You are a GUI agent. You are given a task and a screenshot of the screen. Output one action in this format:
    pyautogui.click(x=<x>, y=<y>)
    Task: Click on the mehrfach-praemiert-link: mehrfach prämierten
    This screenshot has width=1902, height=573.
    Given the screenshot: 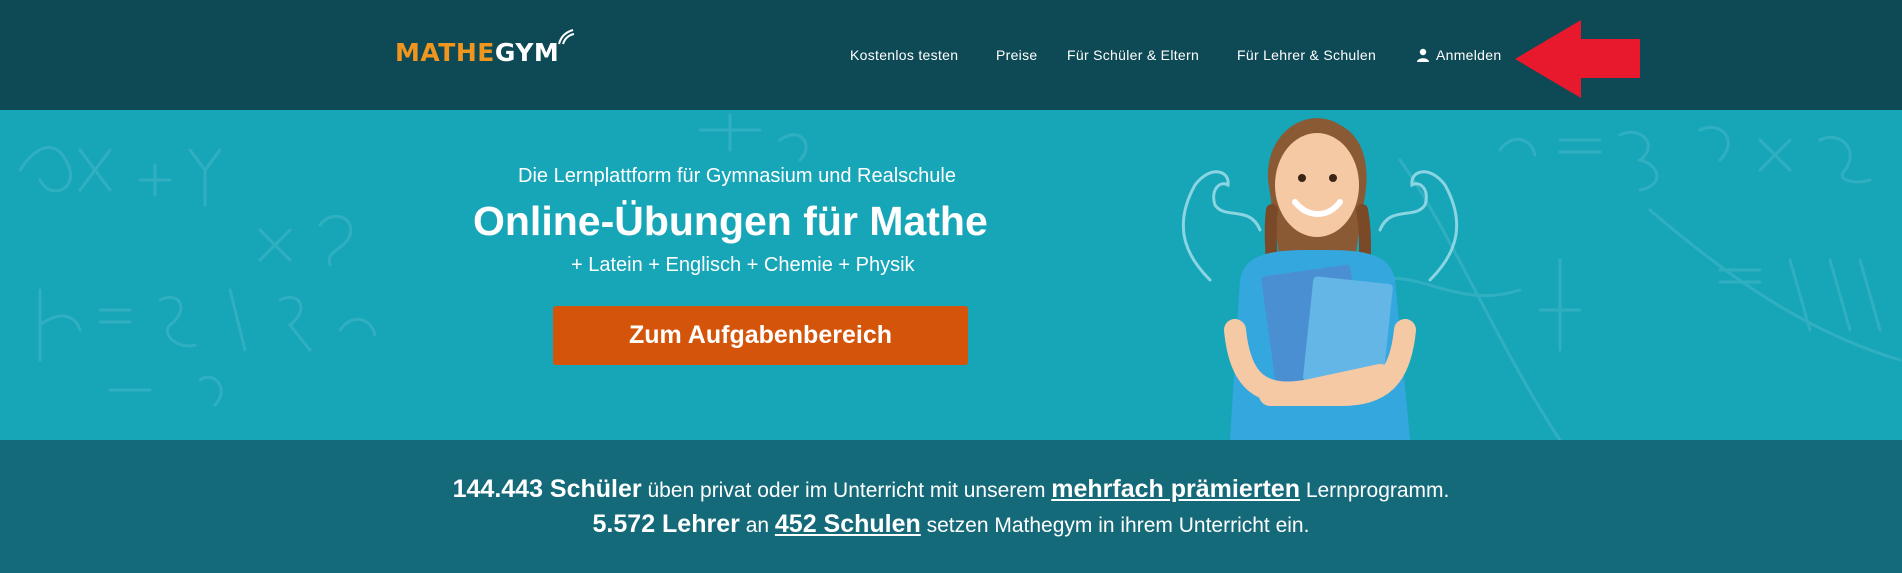 What is the action you would take?
    pyautogui.click(x=1175, y=489)
    